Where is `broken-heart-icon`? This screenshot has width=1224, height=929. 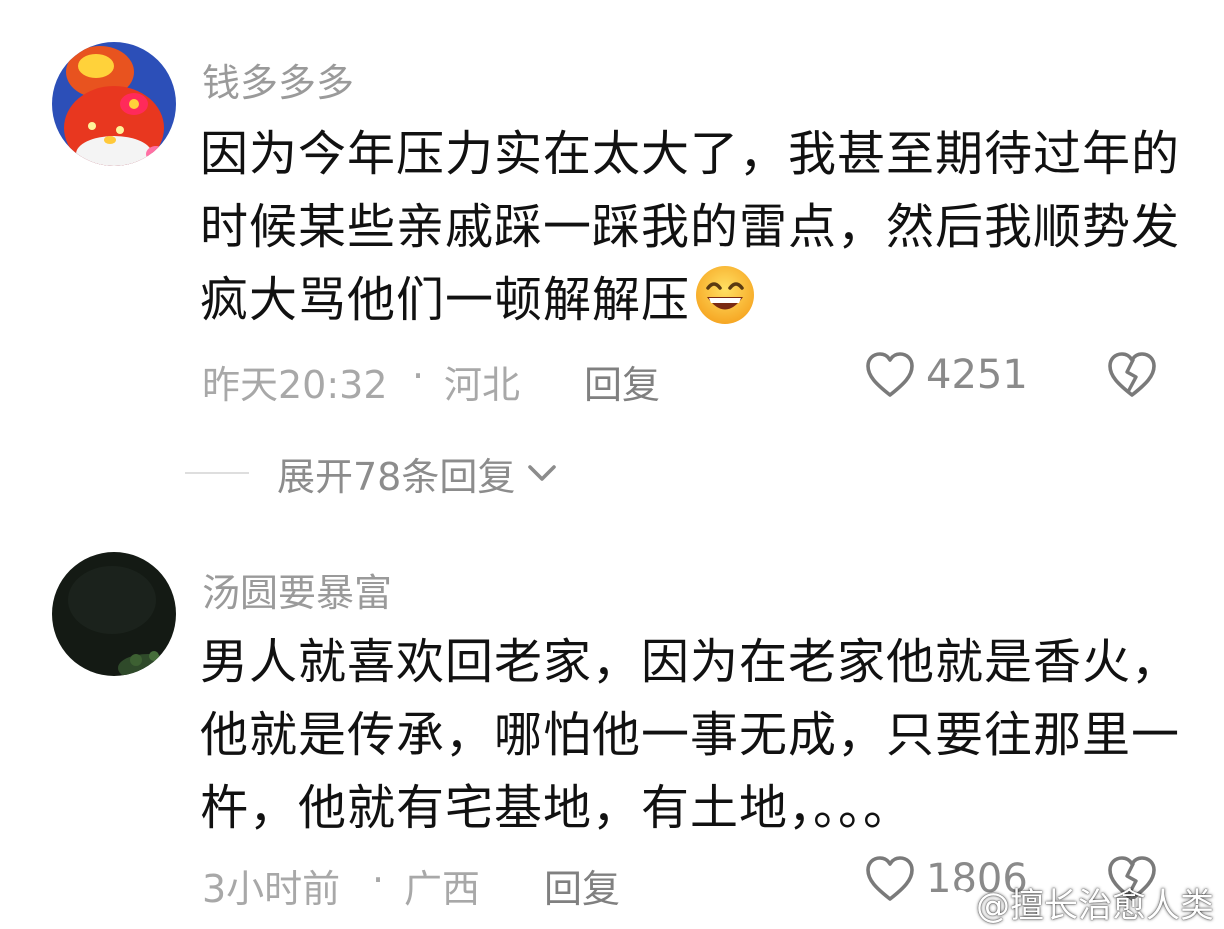 broken-heart-icon is located at coordinates (1132, 374).